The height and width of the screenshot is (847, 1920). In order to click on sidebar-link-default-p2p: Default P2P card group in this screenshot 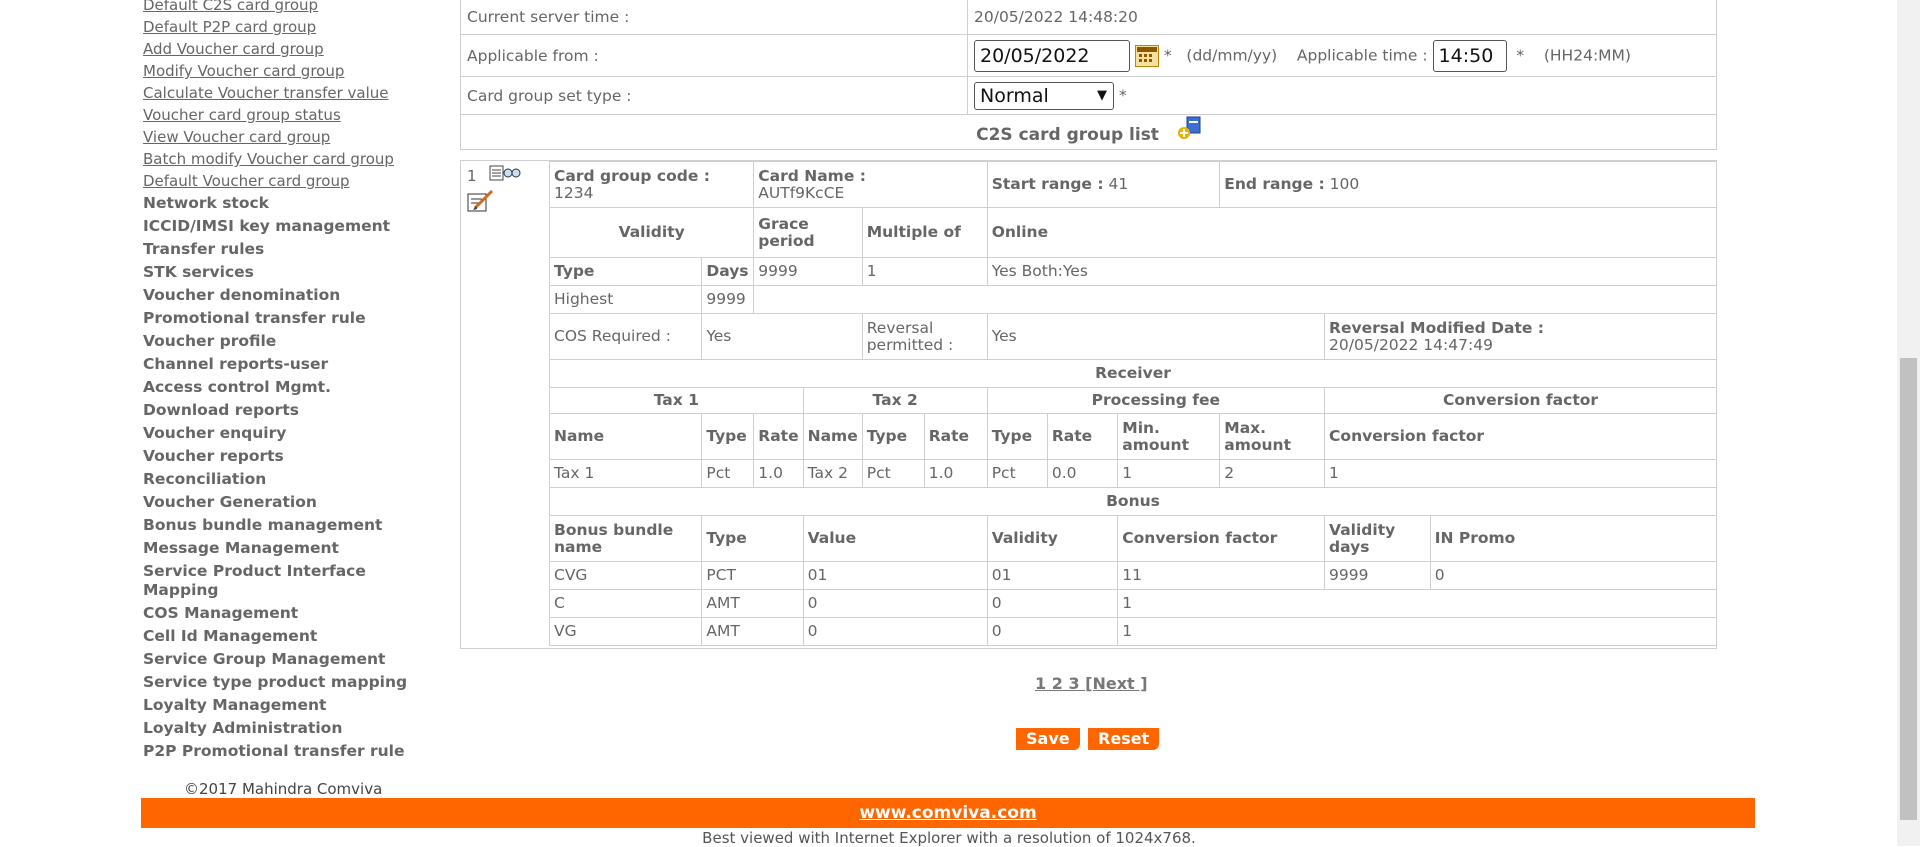, I will do `click(293, 27)`.